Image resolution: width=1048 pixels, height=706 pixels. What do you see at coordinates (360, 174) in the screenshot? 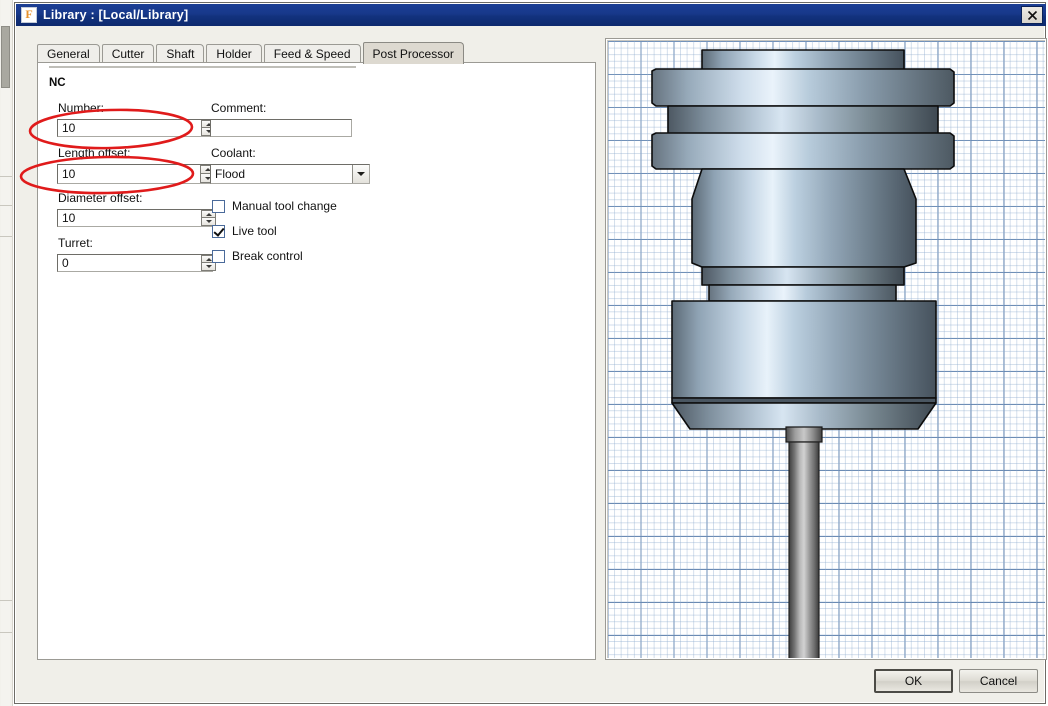
I see `chevron-down-icon` at bounding box center [360, 174].